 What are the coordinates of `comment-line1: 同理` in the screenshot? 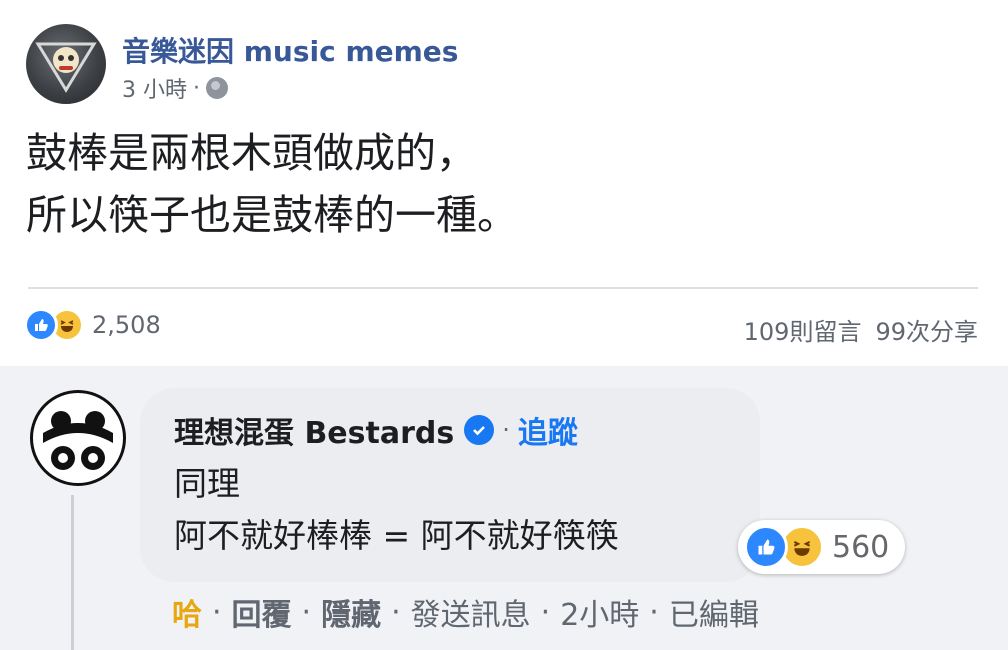 It's located at (207, 483).